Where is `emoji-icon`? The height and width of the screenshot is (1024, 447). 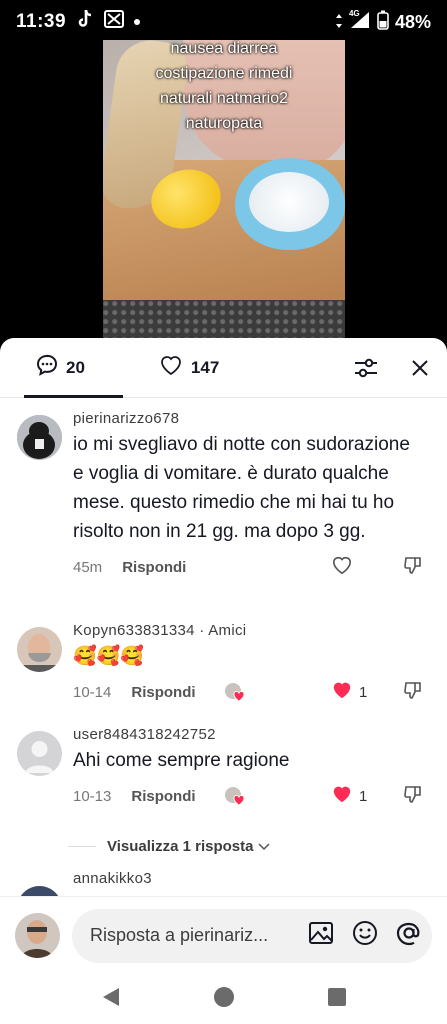
emoji-icon is located at coordinates (365, 935).